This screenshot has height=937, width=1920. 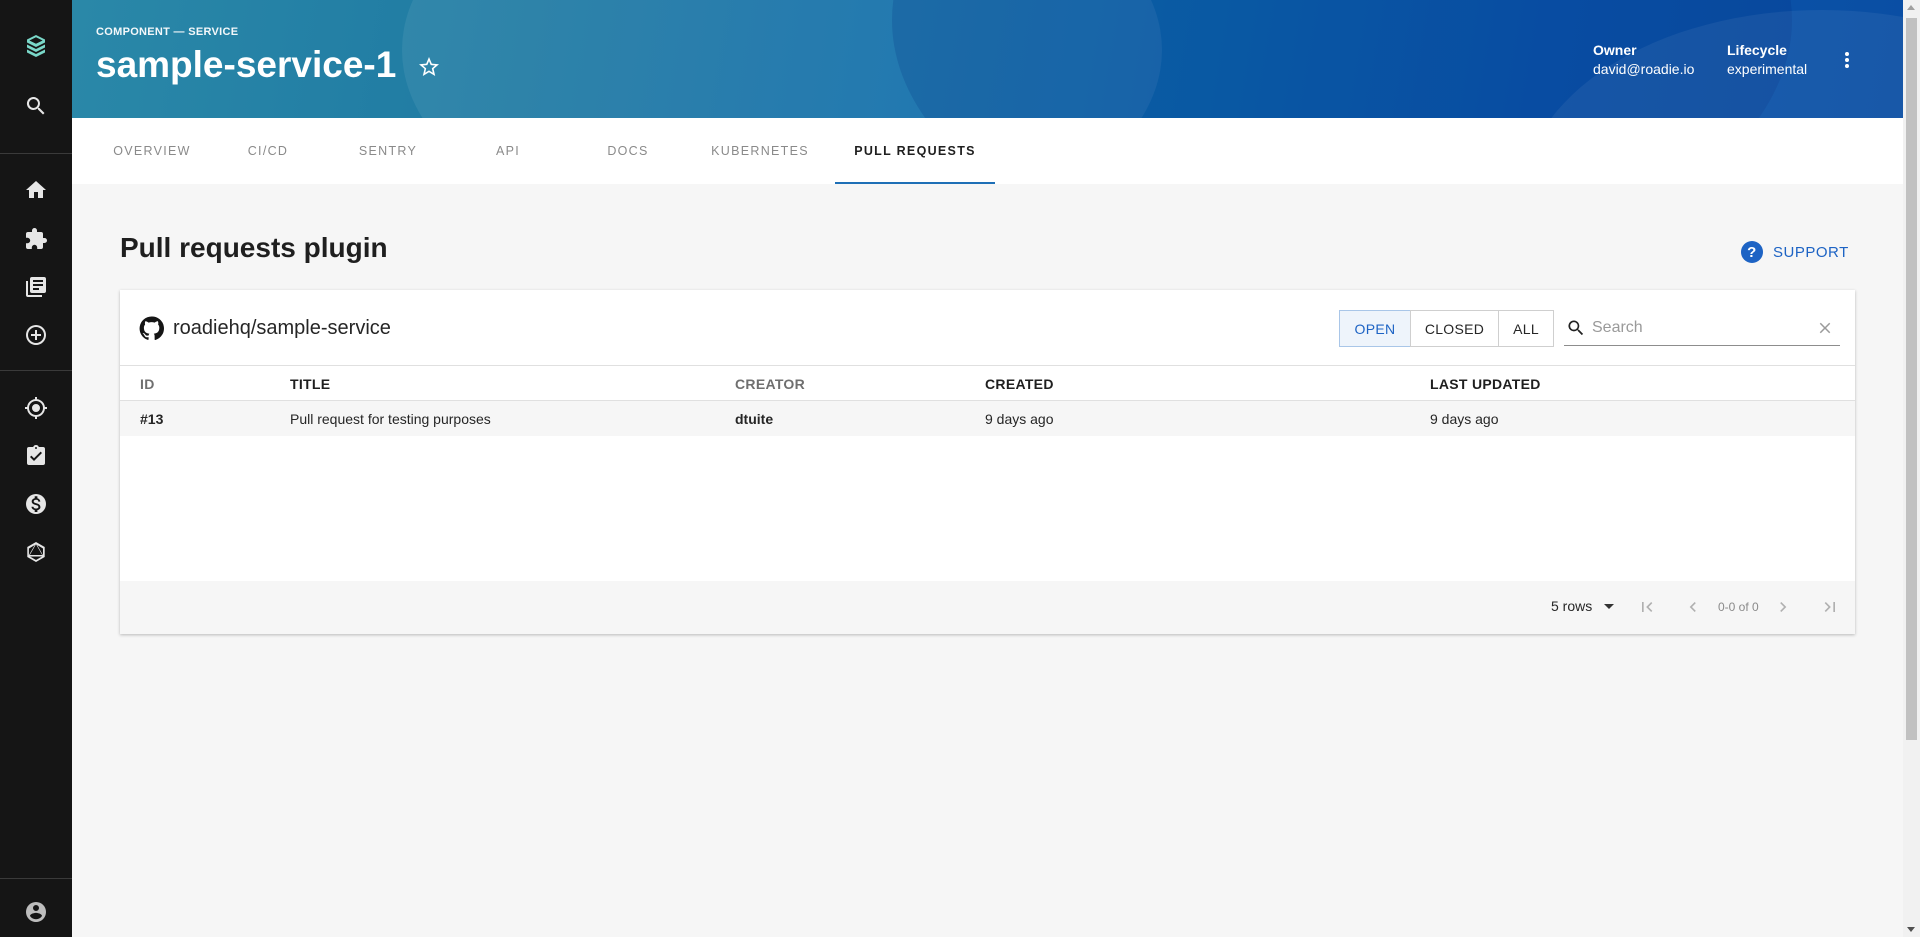 I want to click on next-page-icon, so click(x=1783, y=607).